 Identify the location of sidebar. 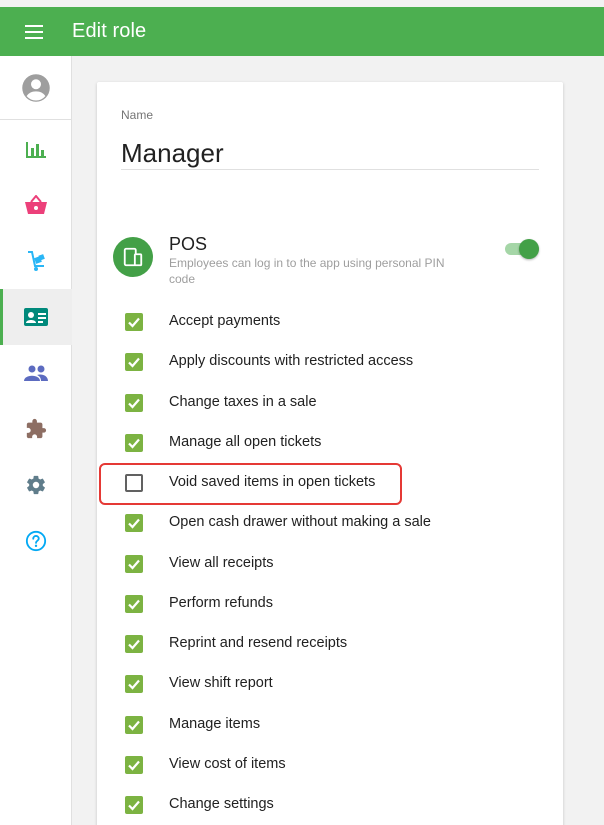
(36, 440).